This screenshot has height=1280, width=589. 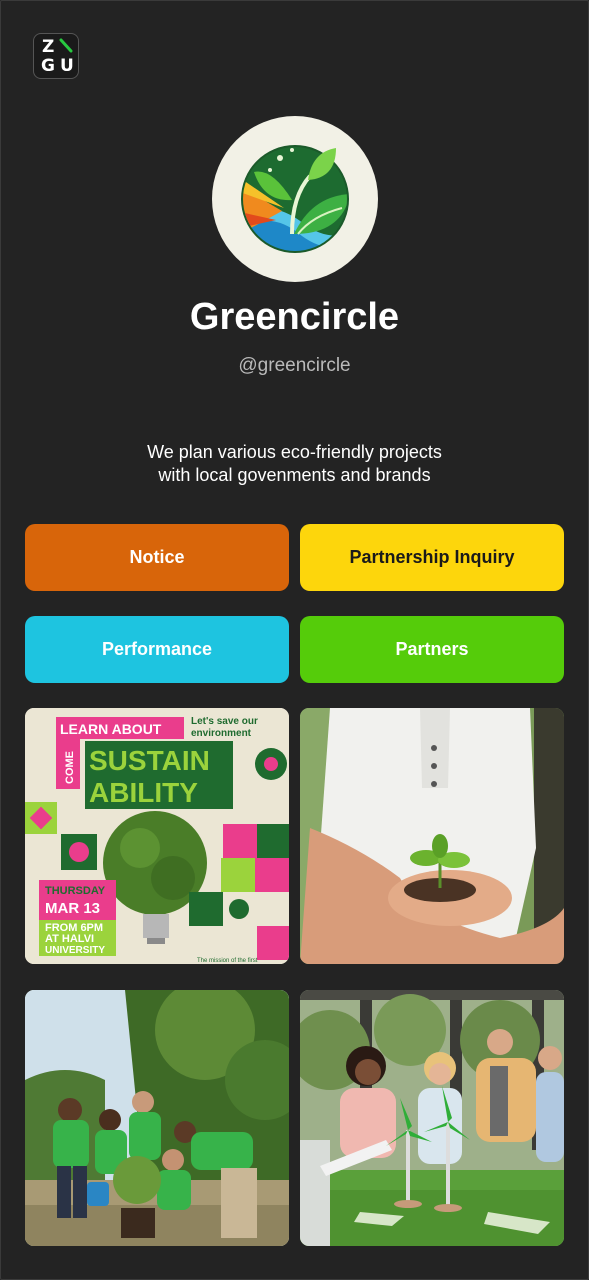 I want to click on poster-date: MAR 13, so click(x=72, y=908).